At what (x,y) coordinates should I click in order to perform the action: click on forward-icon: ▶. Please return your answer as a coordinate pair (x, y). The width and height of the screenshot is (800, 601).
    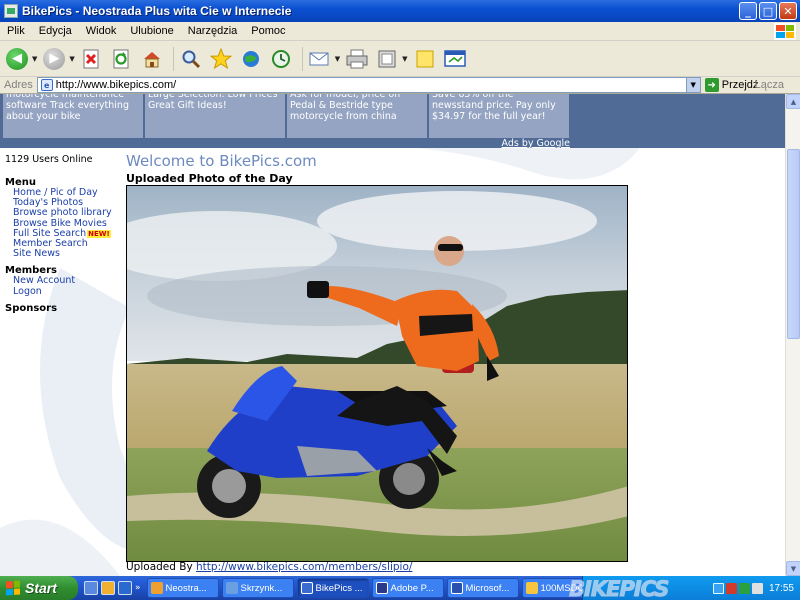
    Looking at the image, I should click on (54, 58).